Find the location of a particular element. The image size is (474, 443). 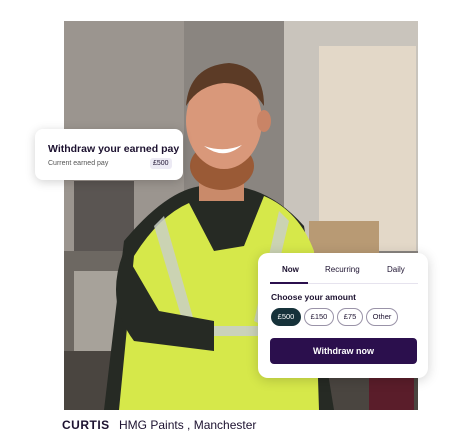

amount-chip-500: £500 is located at coordinates (286, 317).